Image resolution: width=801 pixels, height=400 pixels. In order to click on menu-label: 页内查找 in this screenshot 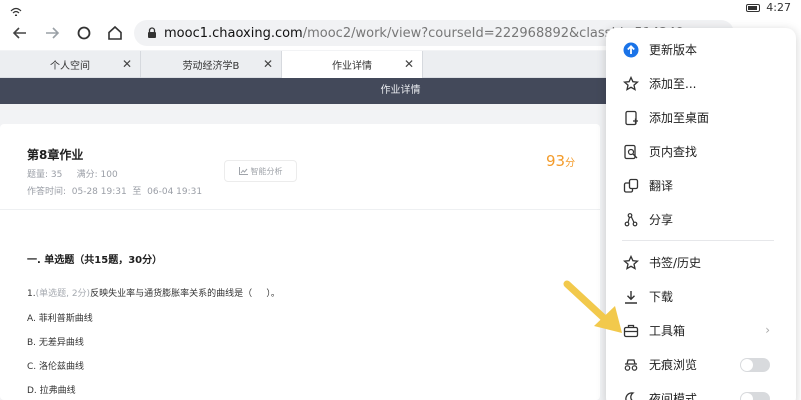, I will do `click(673, 152)`.